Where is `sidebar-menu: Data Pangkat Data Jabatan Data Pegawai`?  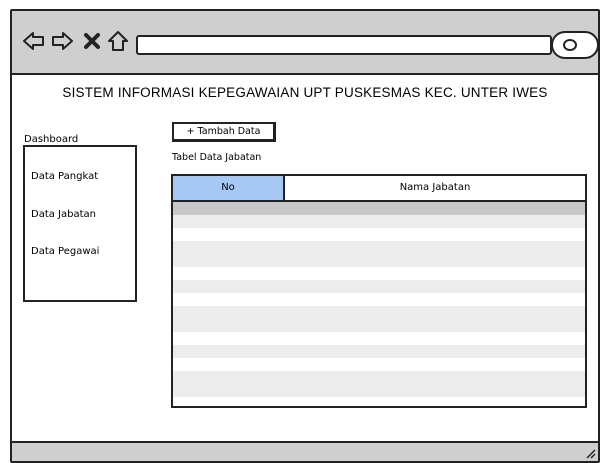 sidebar-menu: Data Pangkat Data Jabatan Data Pegawai is located at coordinates (80, 223).